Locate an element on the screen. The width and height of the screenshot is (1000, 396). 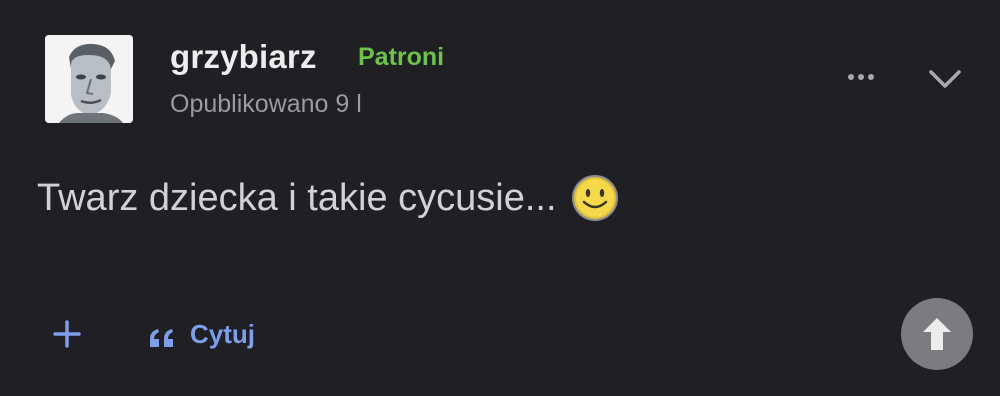
scroll-to-top-button is located at coordinates (937, 334).